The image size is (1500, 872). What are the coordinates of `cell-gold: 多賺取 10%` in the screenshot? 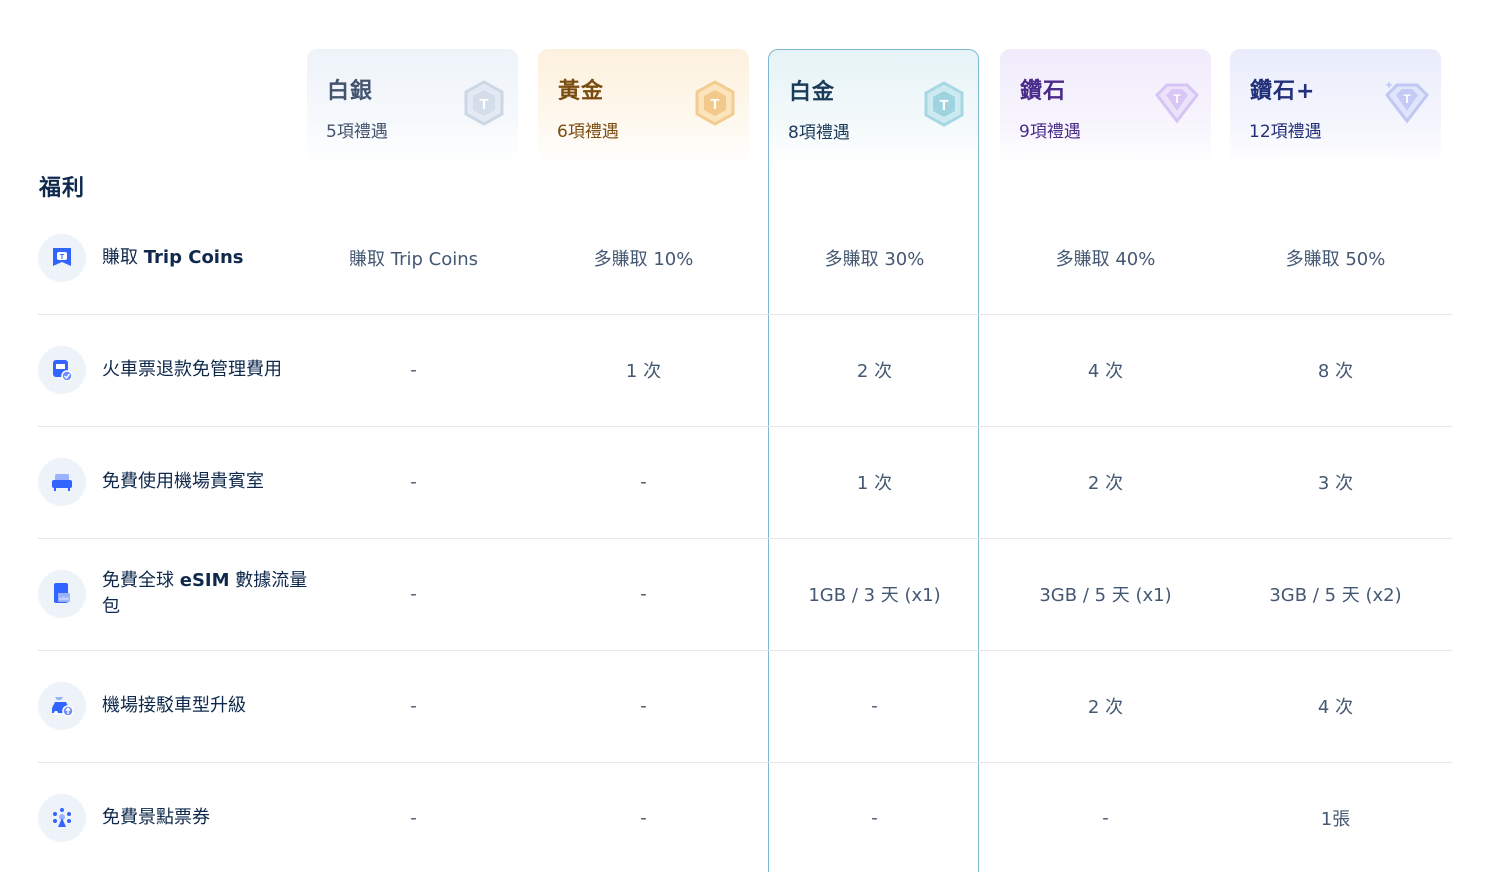 It's located at (643, 259).